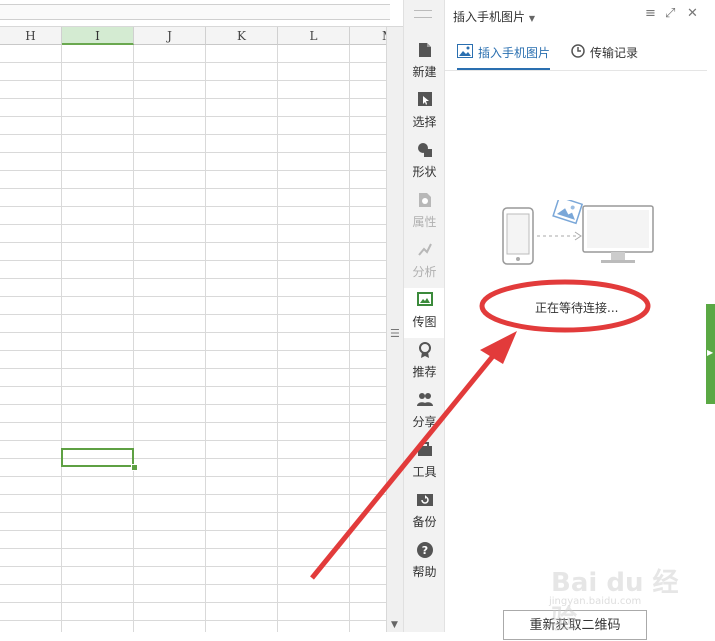  I want to click on vertical-scrollbar: ☰ ▼, so click(394, 329).